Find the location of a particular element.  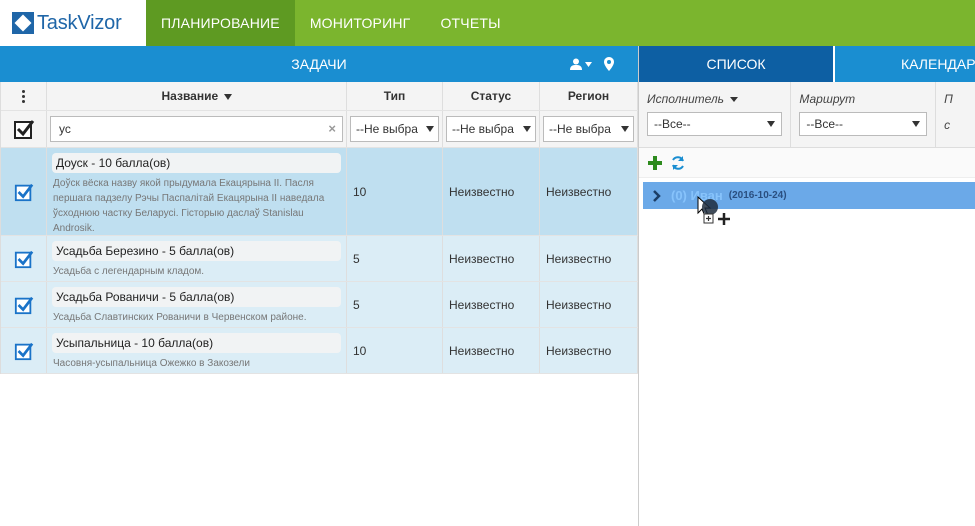

drag-cursor-icon is located at coordinates (713, 210).